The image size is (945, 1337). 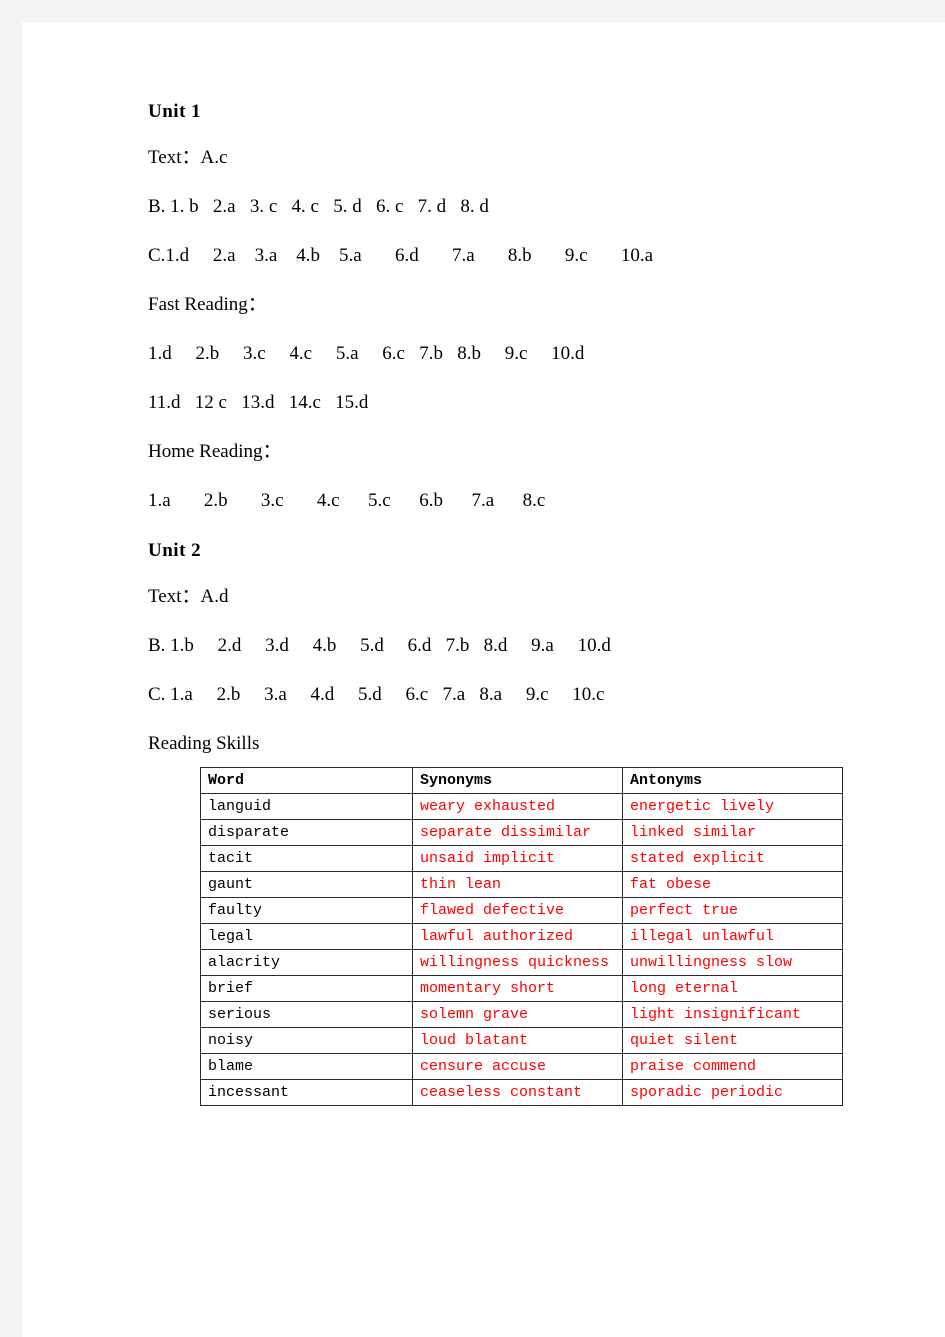 I want to click on column-header-synonyms: Synonyms, so click(x=517, y=780).